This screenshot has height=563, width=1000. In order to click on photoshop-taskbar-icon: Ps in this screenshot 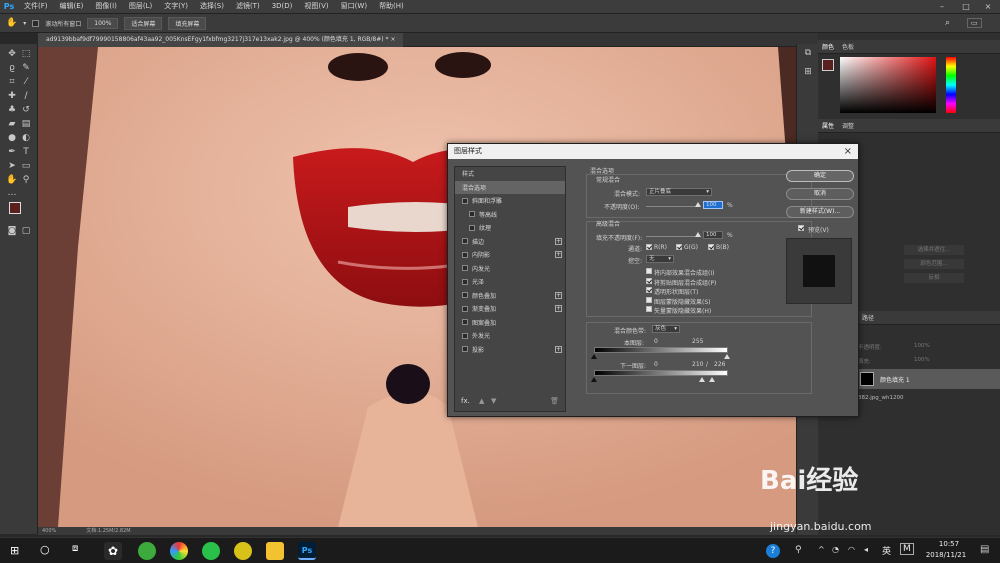, I will do `click(307, 551)`.